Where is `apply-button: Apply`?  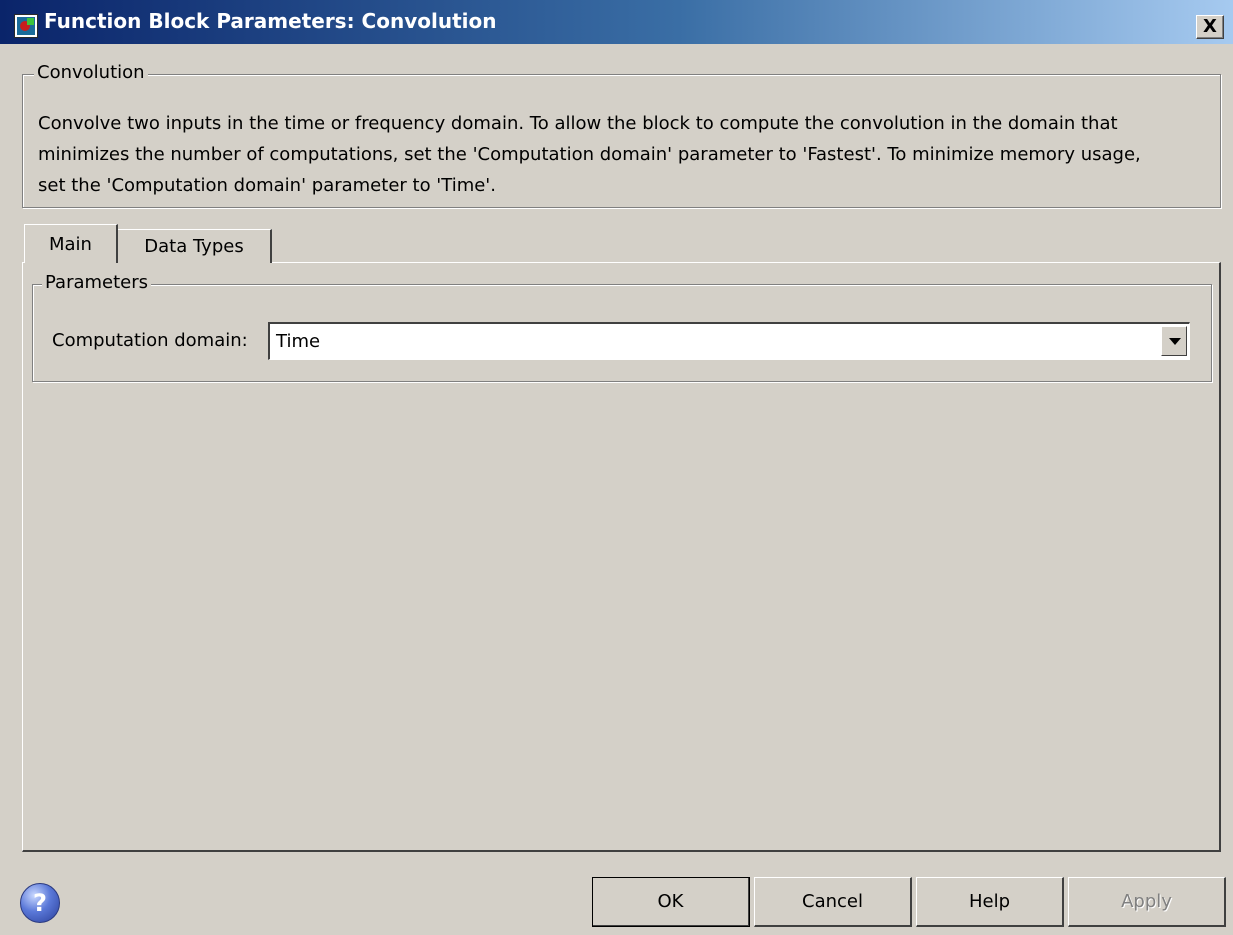 apply-button: Apply is located at coordinates (1147, 902).